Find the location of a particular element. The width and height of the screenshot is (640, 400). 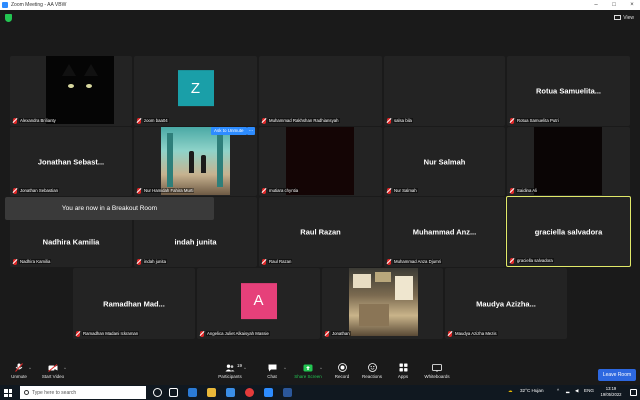

participant-name-tag: Nadhira Kamilia is located at coordinates (32, 261).